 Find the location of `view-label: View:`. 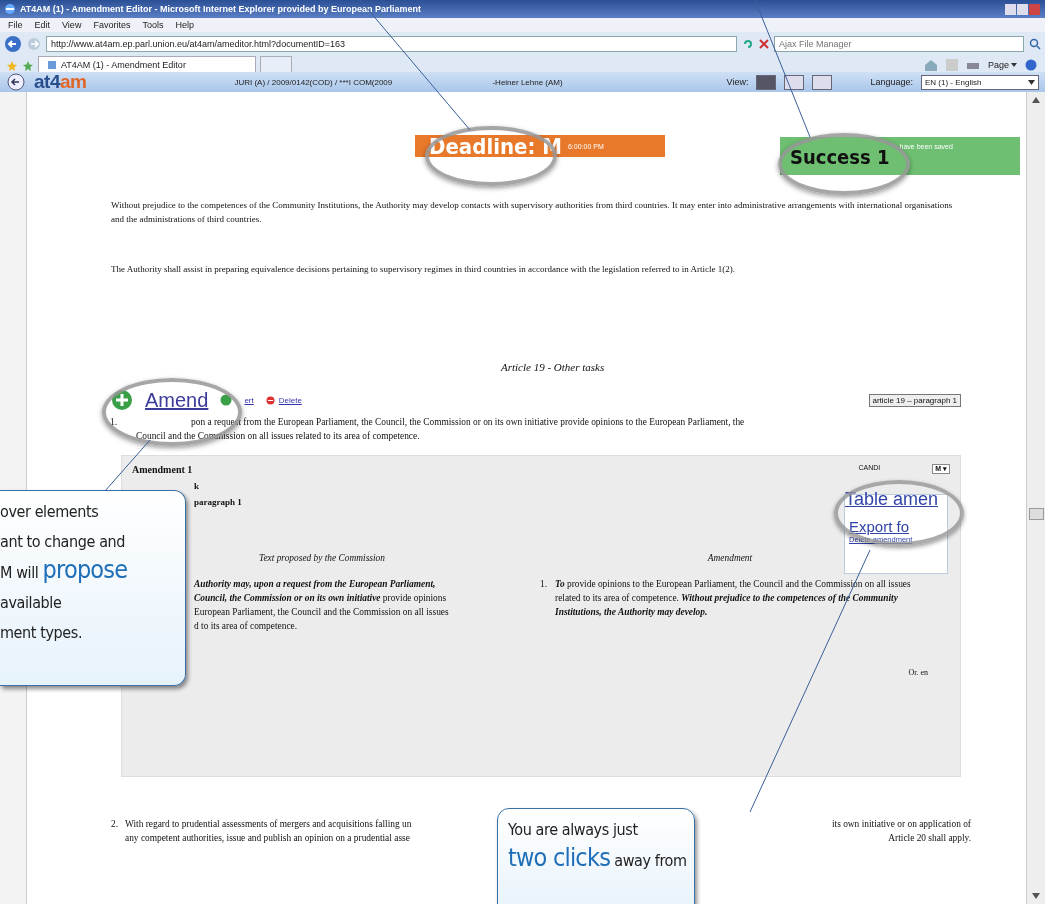

view-label: View: is located at coordinates (737, 82).